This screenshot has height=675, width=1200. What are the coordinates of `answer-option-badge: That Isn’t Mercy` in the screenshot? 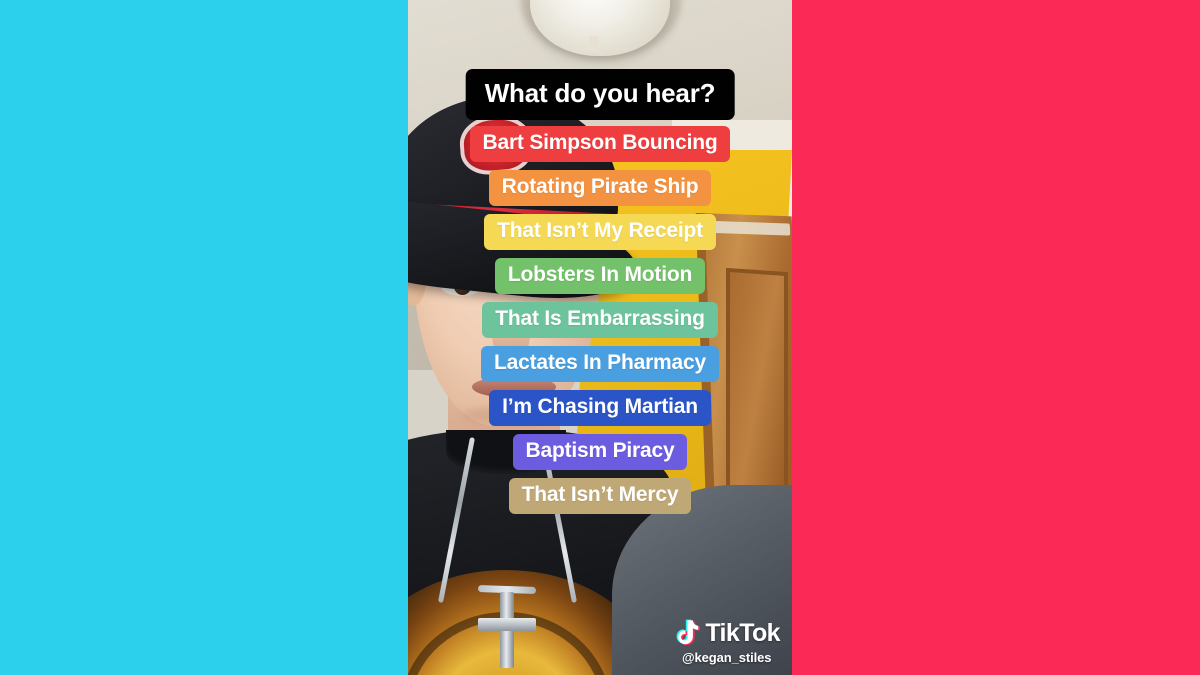 It's located at (600, 496).